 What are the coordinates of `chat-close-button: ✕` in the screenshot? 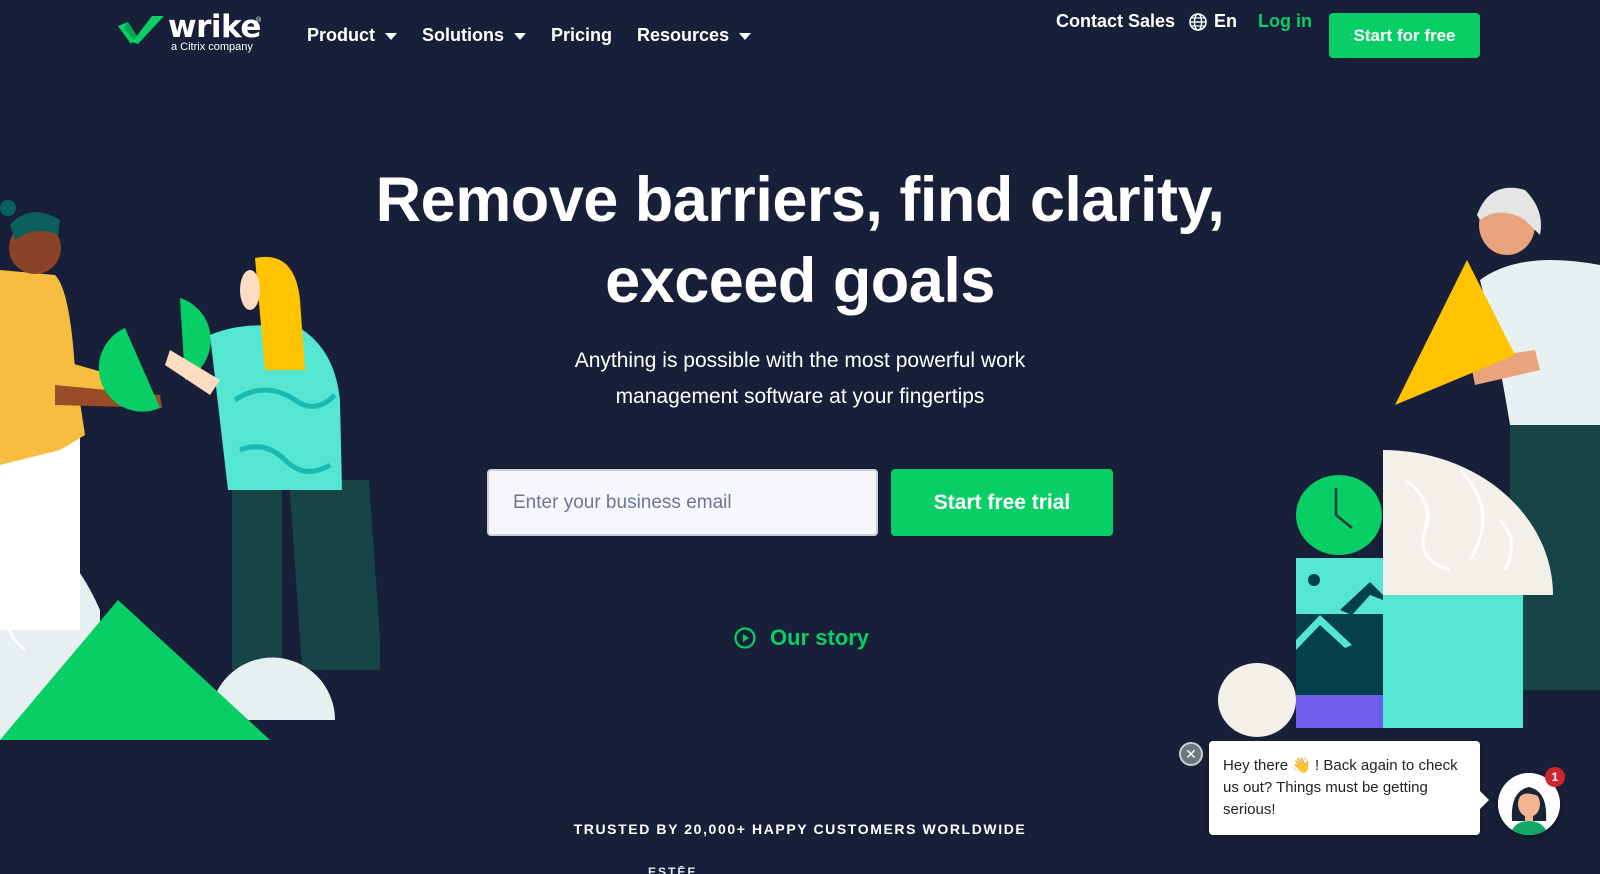 It's located at (1191, 754).